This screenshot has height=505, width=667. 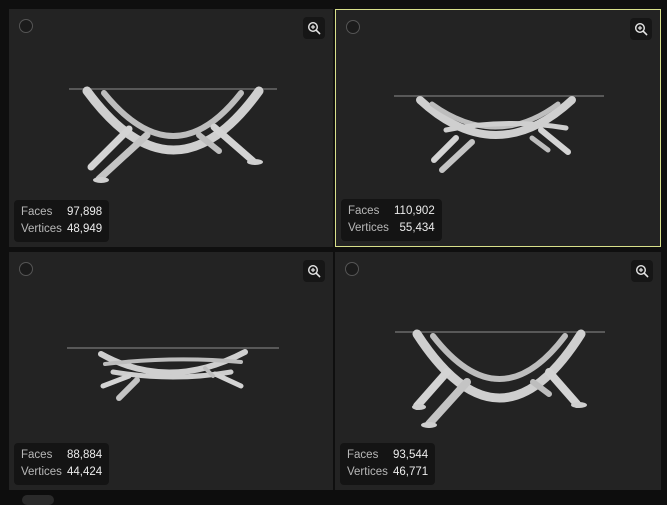 I want to click on faces-value: 93,544, so click(x=411, y=455).